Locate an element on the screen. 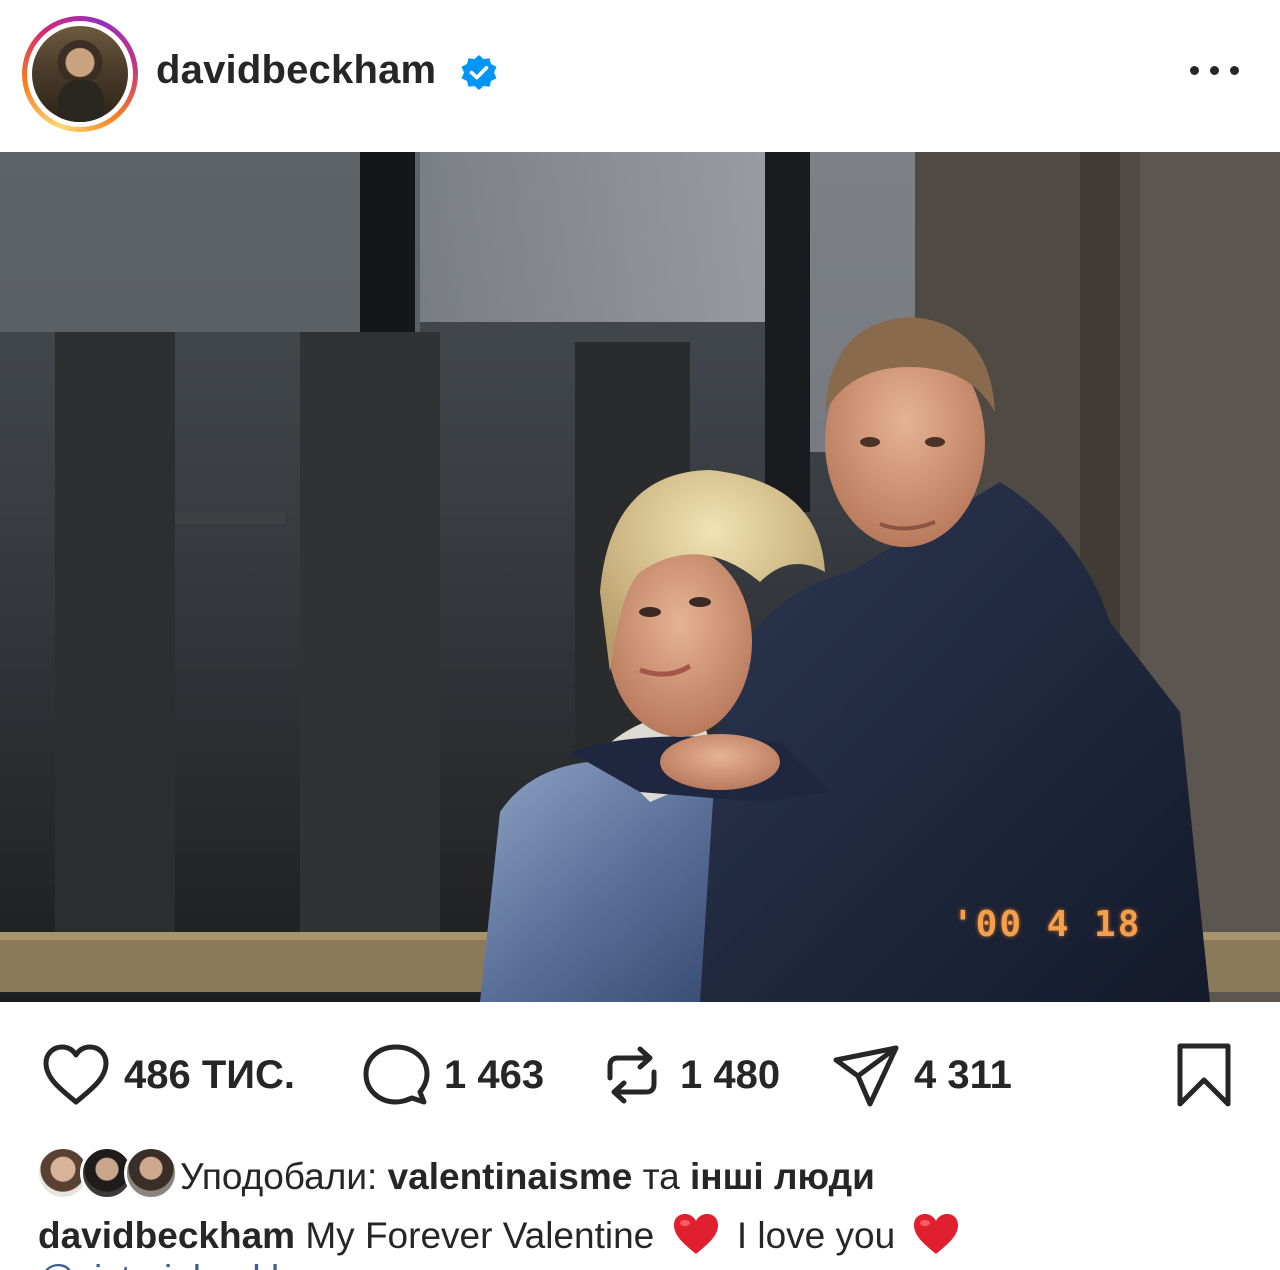 The height and width of the screenshot is (1270, 1280). others-link: інші люди is located at coordinates (782, 1176).